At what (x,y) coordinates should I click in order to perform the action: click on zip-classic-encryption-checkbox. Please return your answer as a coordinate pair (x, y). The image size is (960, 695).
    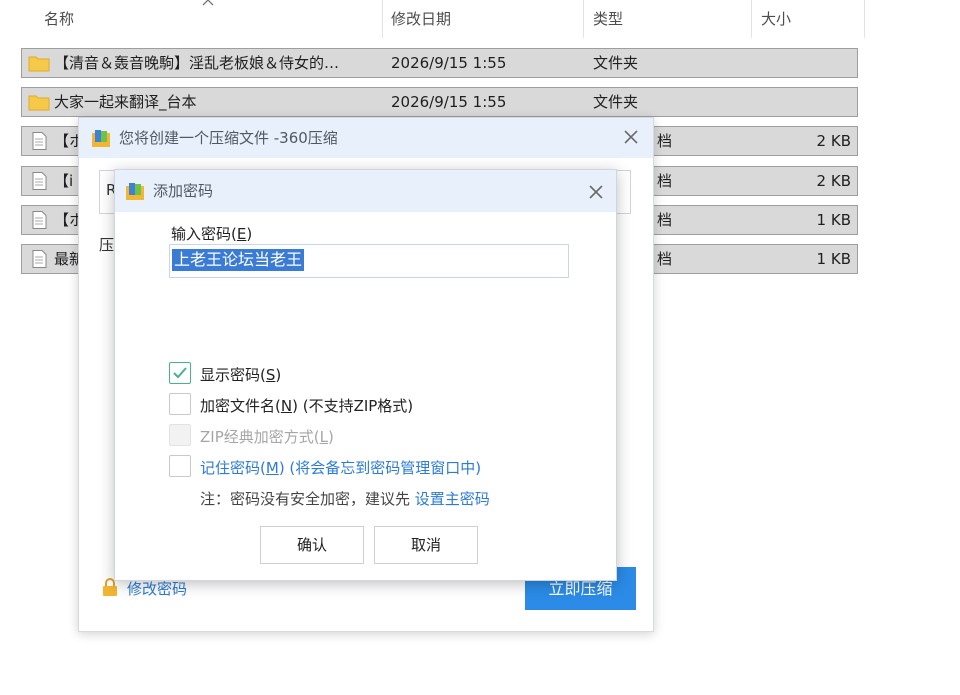
    Looking at the image, I should click on (180, 435).